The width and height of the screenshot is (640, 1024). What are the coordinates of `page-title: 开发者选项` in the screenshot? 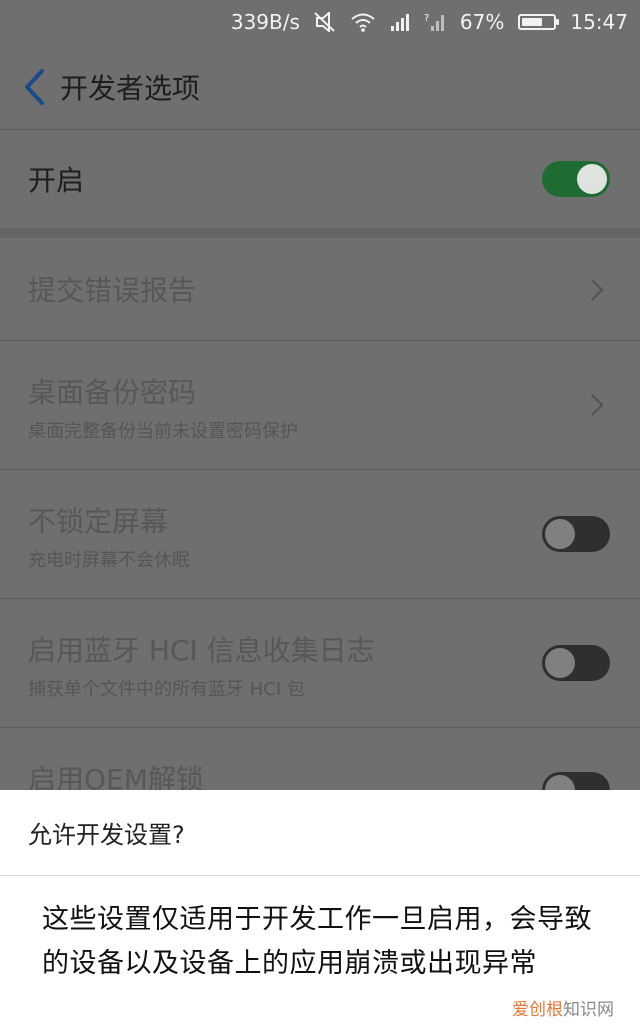 It's located at (130, 88).